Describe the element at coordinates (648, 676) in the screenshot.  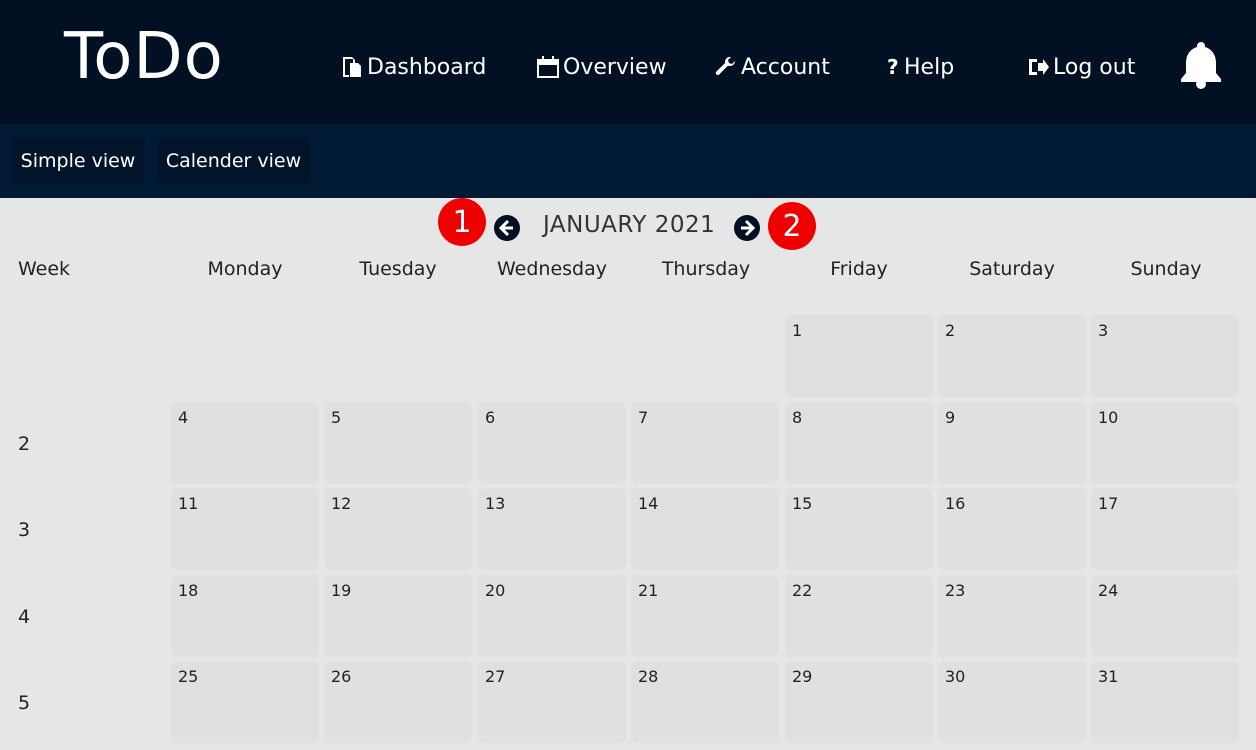
I see `day-number: 28` at that location.